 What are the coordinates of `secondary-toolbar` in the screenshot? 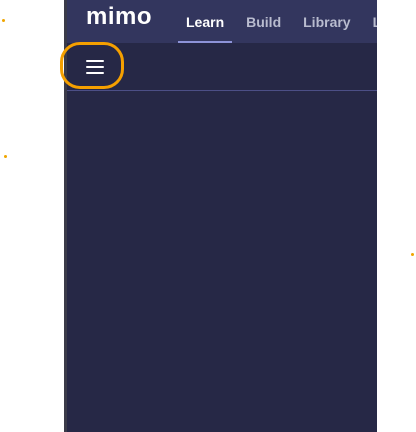 It's located at (222, 67).